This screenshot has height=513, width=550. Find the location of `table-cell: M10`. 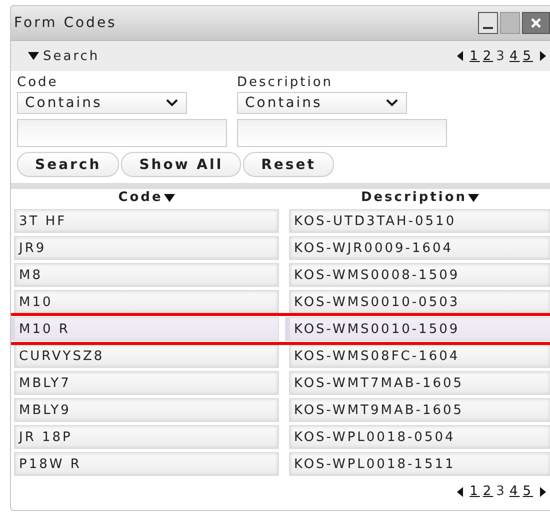

table-cell: M10 is located at coordinates (146, 302).